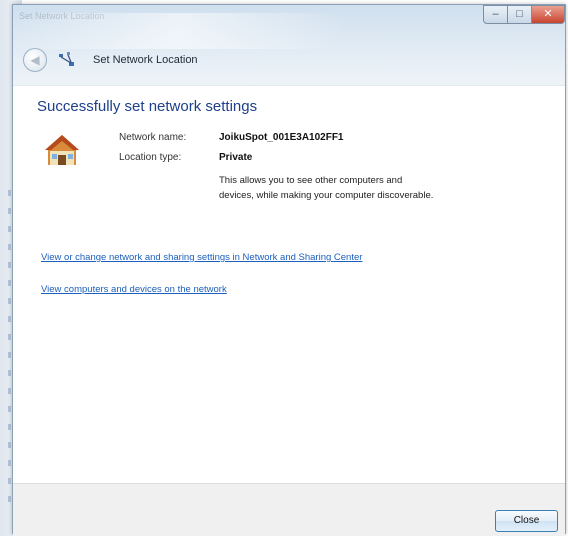 The width and height of the screenshot is (568, 536). Describe the element at coordinates (147, 106) in the screenshot. I see `page-heading: Successfully set network settings` at that location.